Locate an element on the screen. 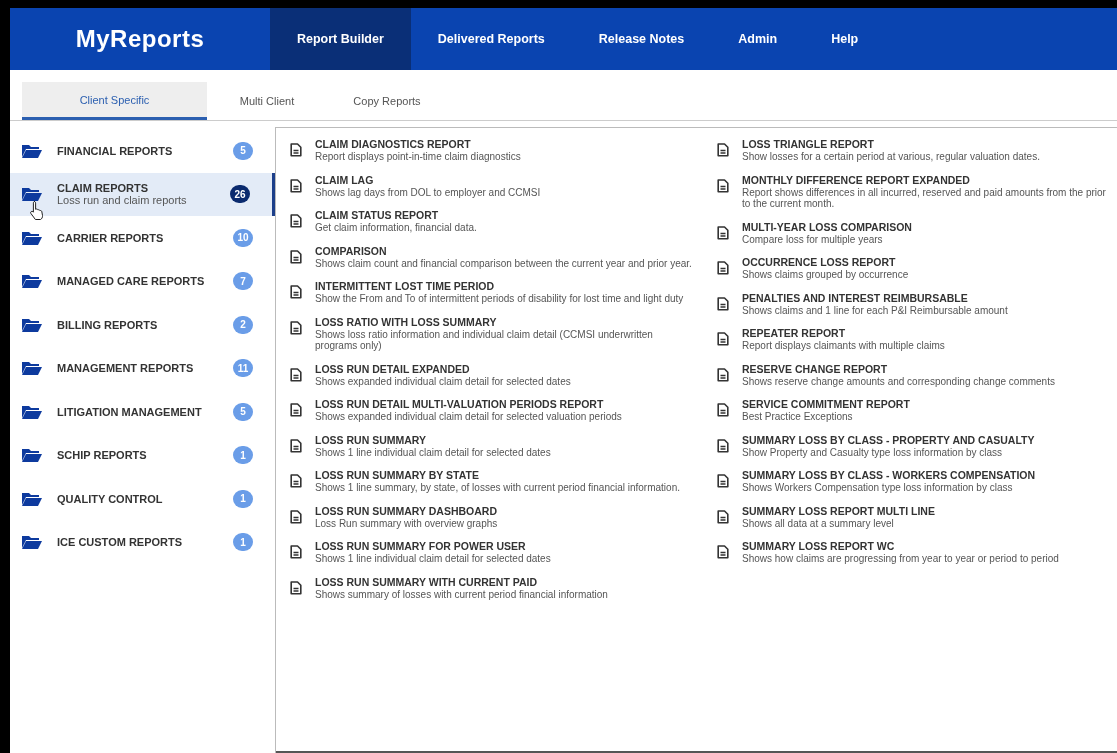  sidebar-item: FINANCIAL REPORTS 5 is located at coordinates (142, 151).